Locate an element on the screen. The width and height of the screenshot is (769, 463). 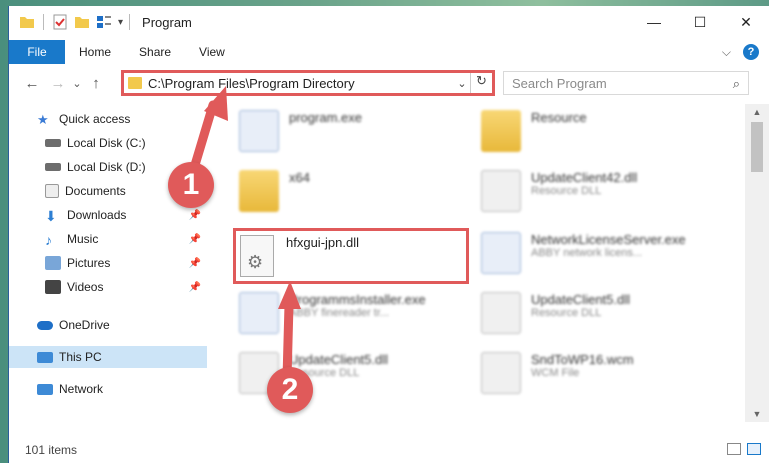
sidebar-item-label: Network is located at coordinates (81, 389).